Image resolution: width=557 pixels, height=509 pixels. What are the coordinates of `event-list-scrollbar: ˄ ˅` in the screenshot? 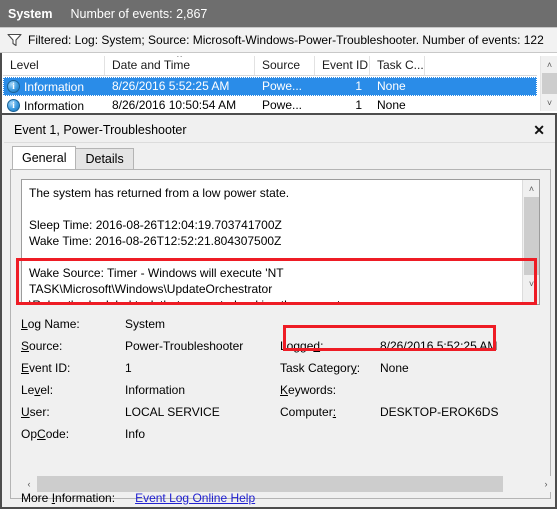 It's located at (548, 83).